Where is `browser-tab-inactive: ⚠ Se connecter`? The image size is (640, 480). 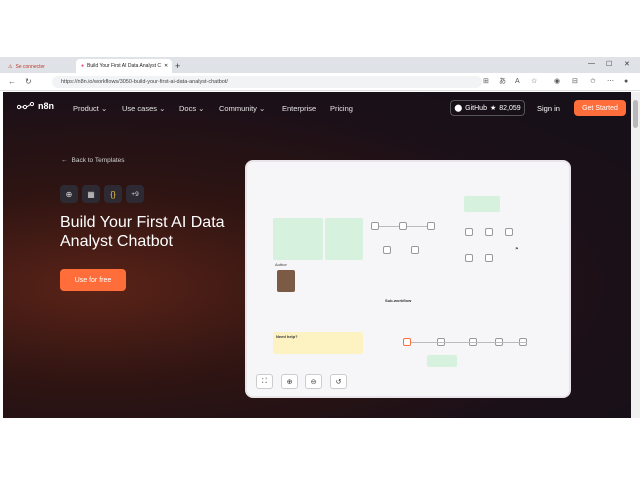 browser-tab-inactive: ⚠ Se connecter is located at coordinates (39, 66).